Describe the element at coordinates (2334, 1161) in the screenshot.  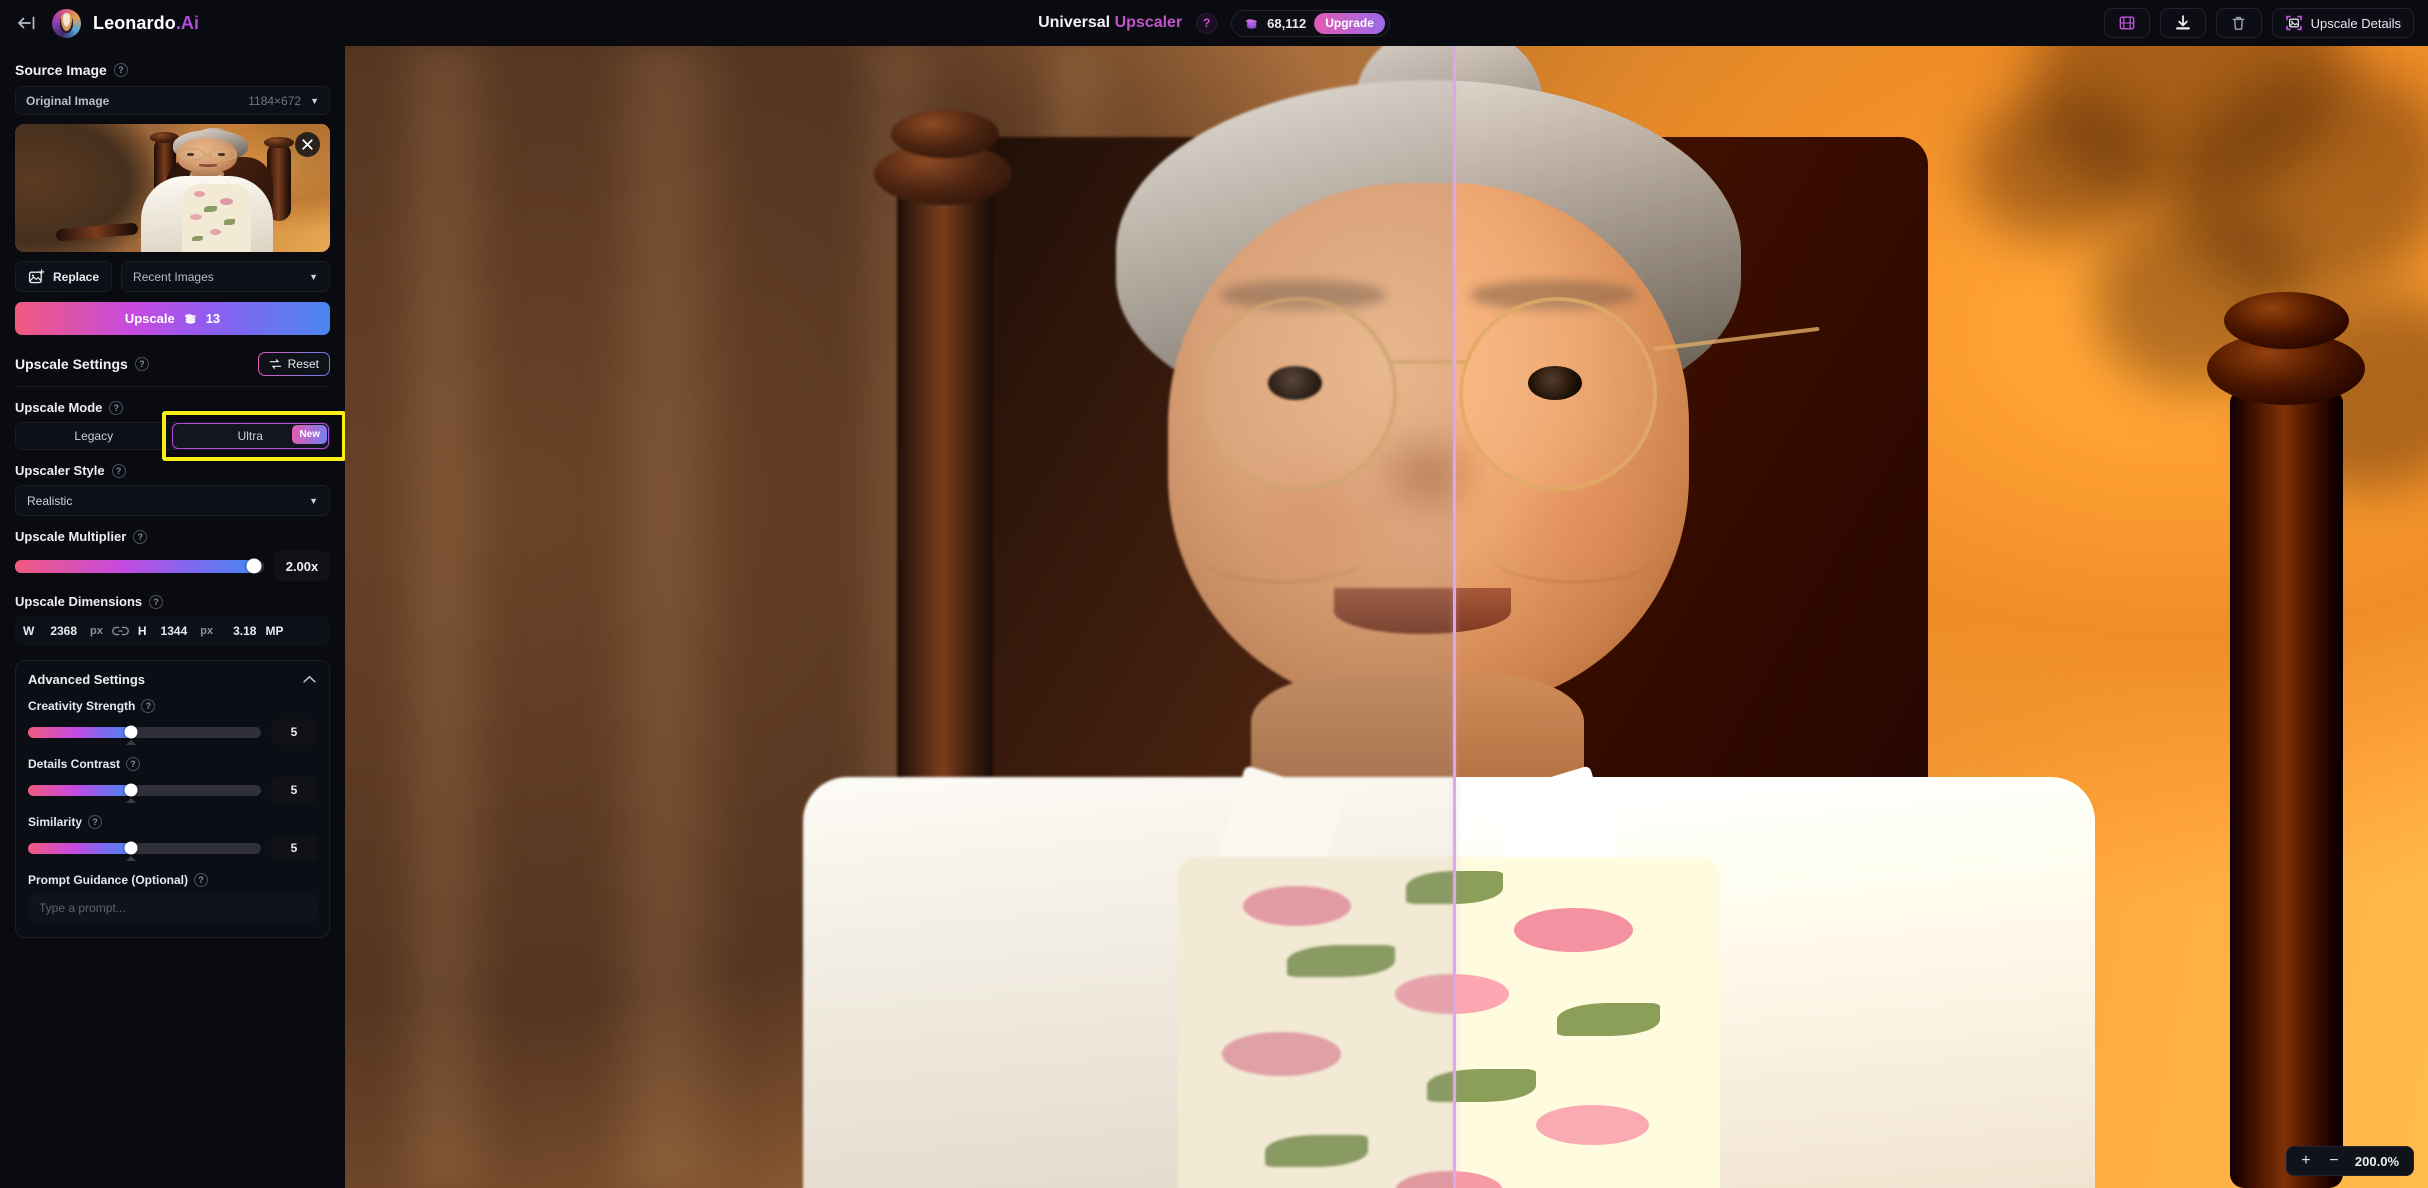
I see `zoom-out-button: −` at that location.